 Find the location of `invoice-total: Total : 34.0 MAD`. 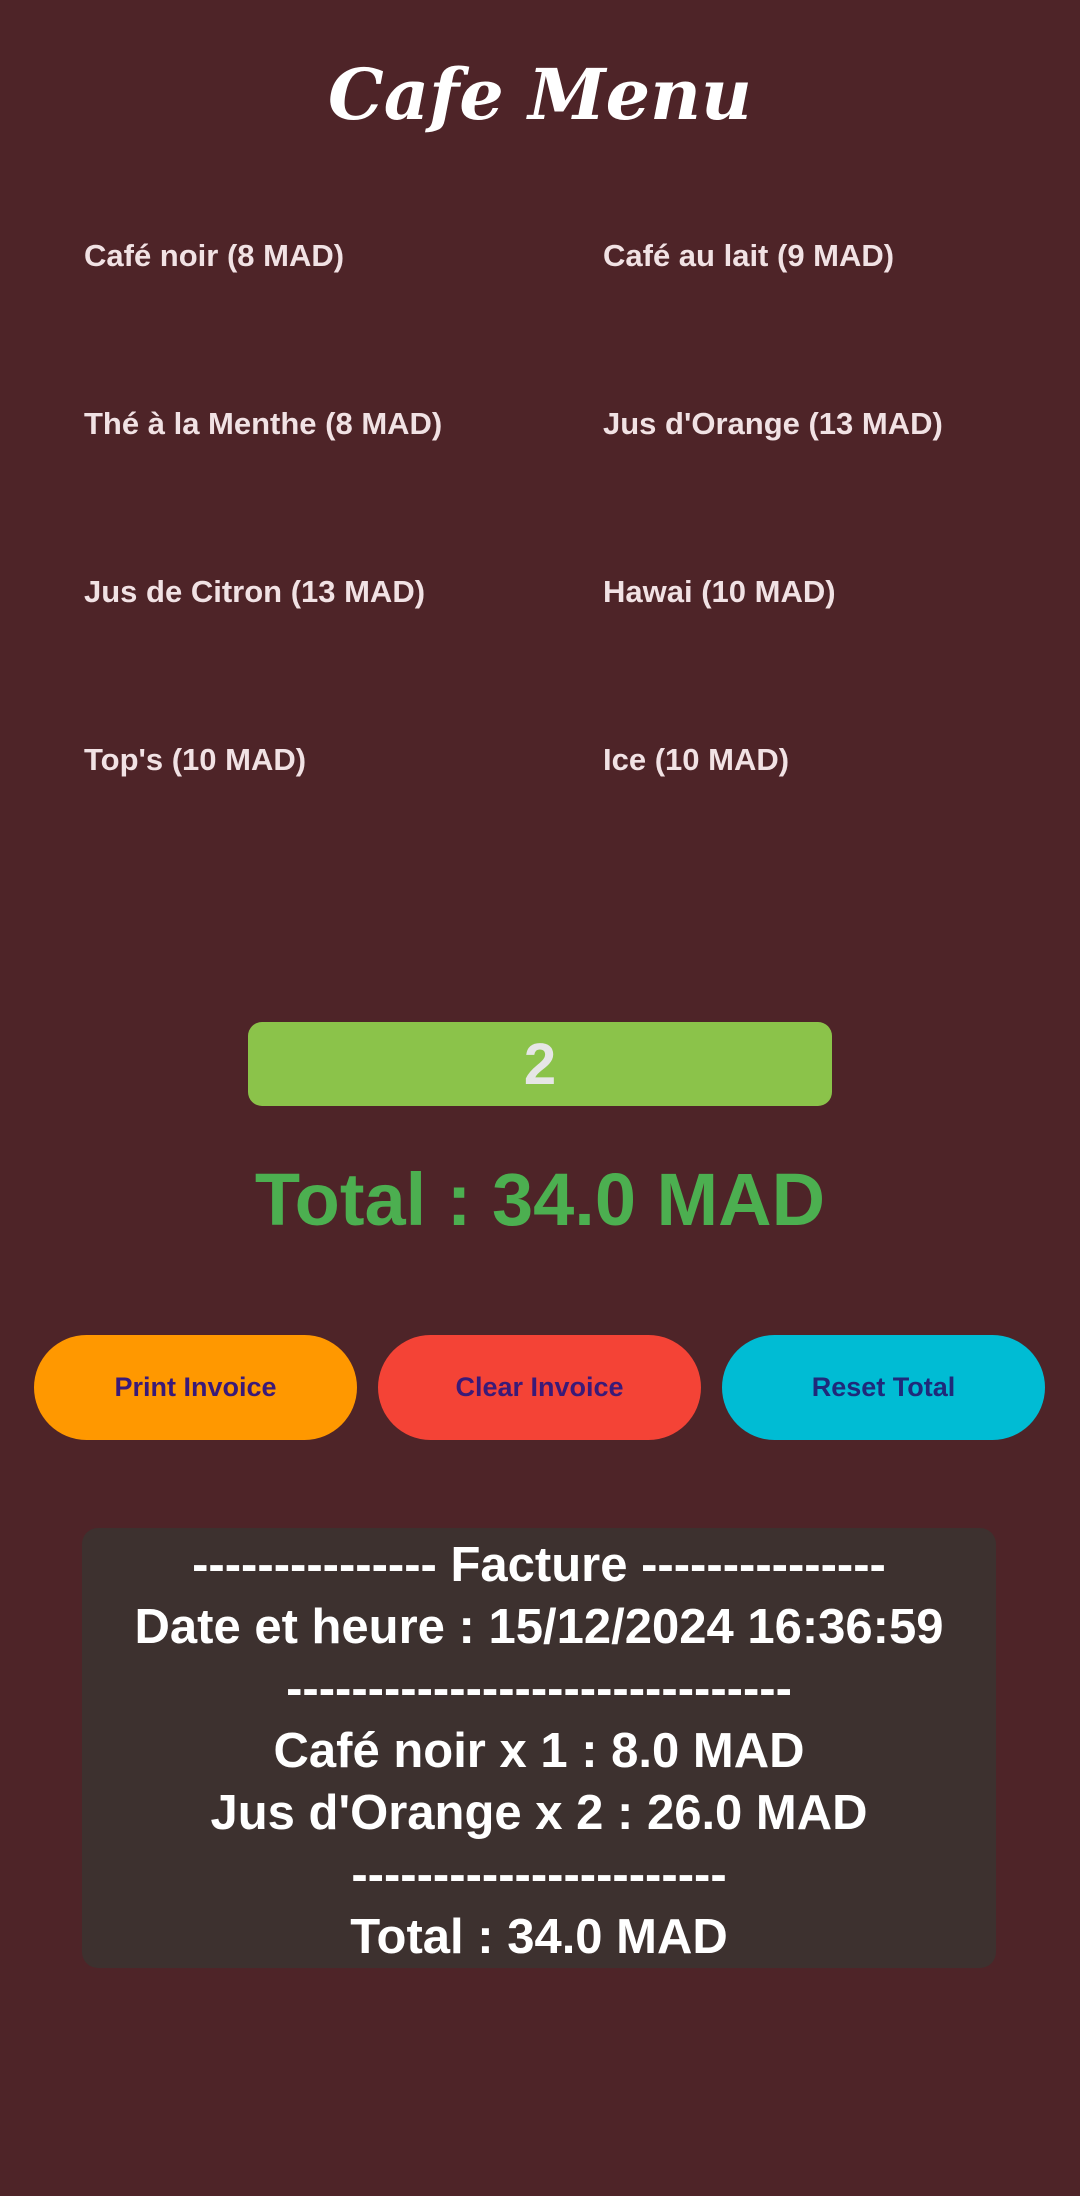

invoice-total: Total : 34.0 MAD is located at coordinates (539, 1937).